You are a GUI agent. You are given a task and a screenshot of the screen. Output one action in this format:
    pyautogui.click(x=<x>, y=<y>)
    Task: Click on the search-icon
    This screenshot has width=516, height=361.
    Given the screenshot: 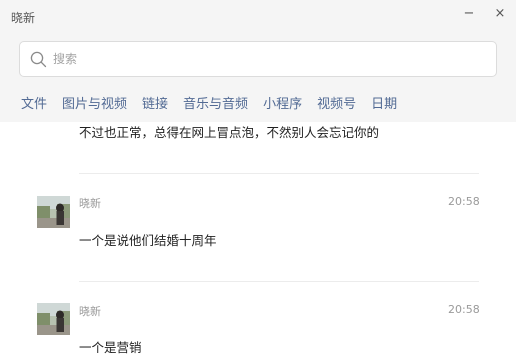 What is the action you would take?
    pyautogui.click(x=38, y=59)
    